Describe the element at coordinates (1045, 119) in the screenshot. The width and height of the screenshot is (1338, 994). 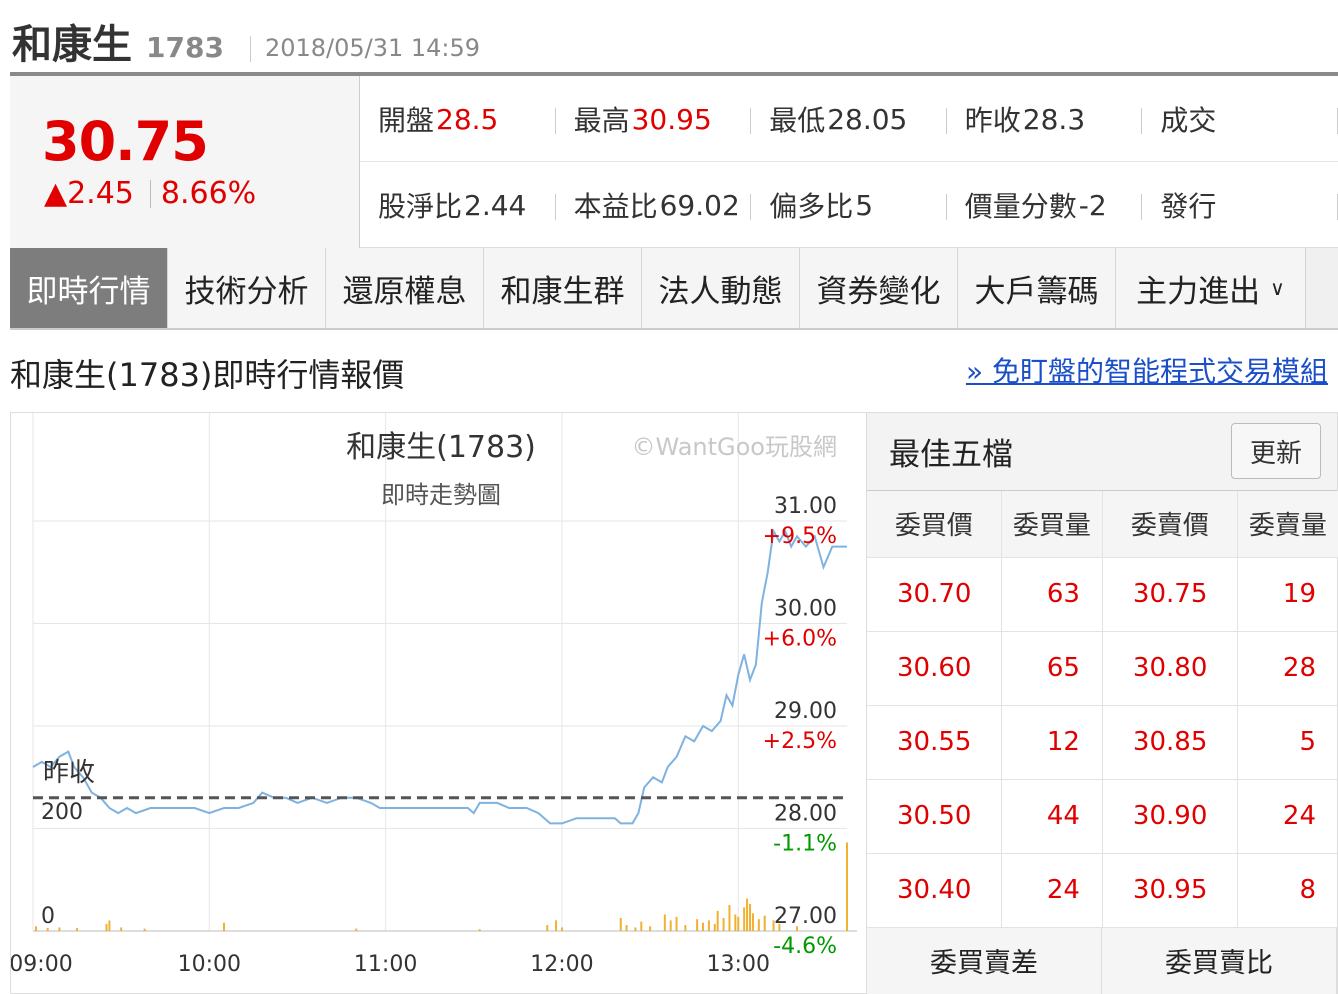
I see `stat-prev-close: 昨收 28.3` at that location.